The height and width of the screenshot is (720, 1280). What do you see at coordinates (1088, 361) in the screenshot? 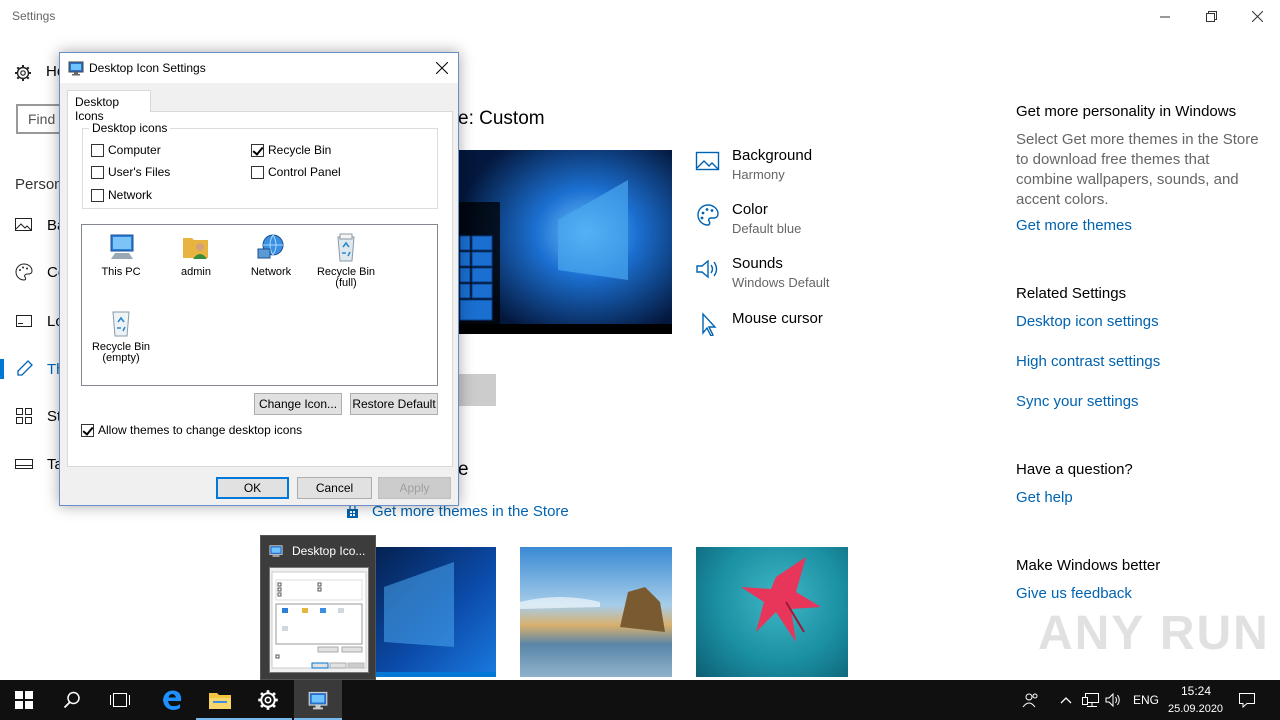
I see `high-contrast-settings-link: High contrast settings` at bounding box center [1088, 361].